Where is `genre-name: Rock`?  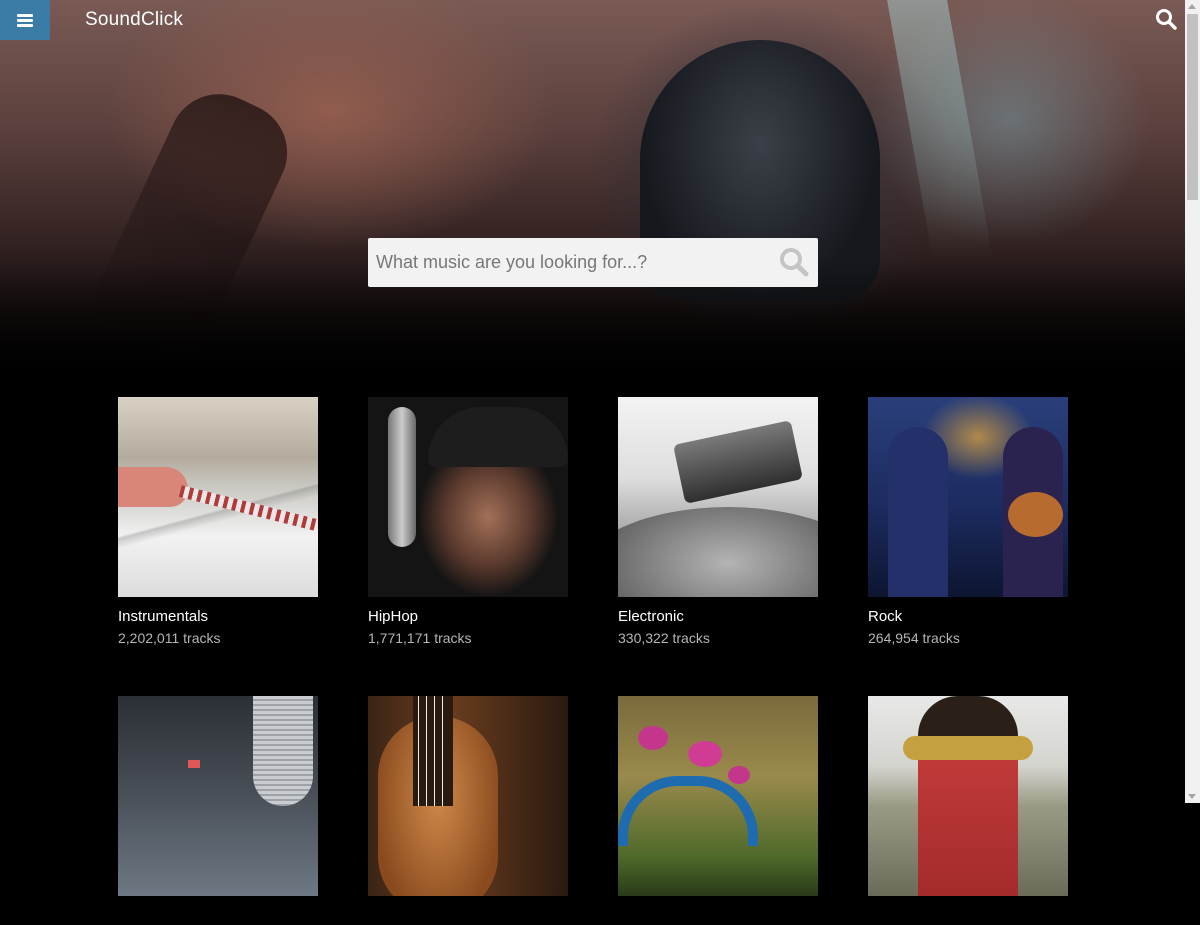
genre-name: Rock is located at coordinates (968, 617).